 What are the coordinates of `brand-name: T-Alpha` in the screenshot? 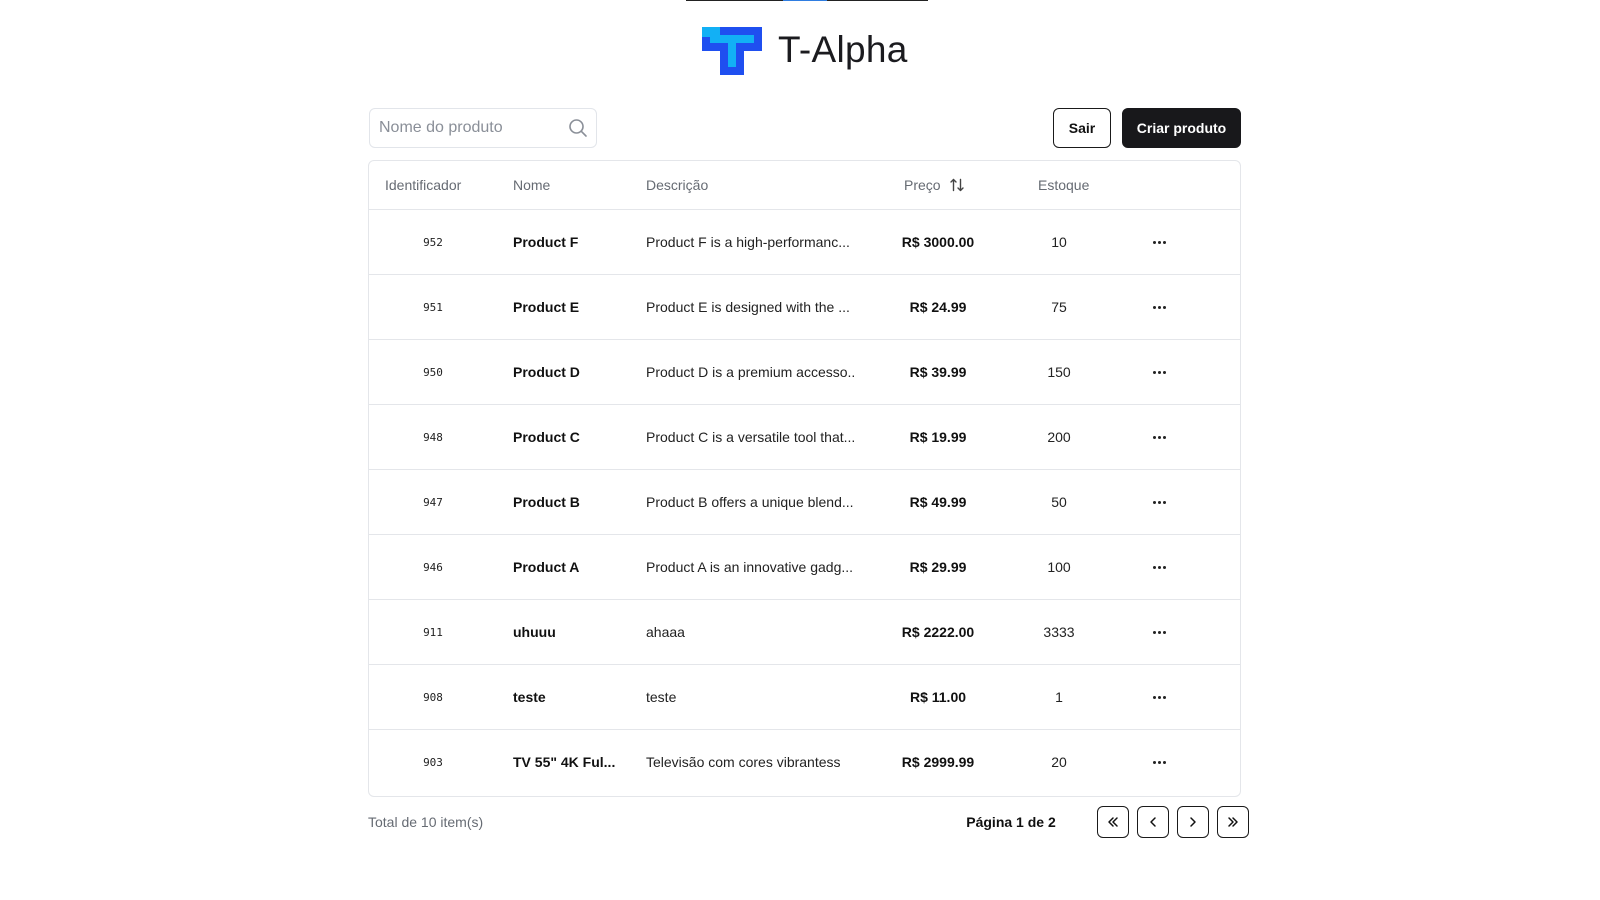 It's located at (843, 49).